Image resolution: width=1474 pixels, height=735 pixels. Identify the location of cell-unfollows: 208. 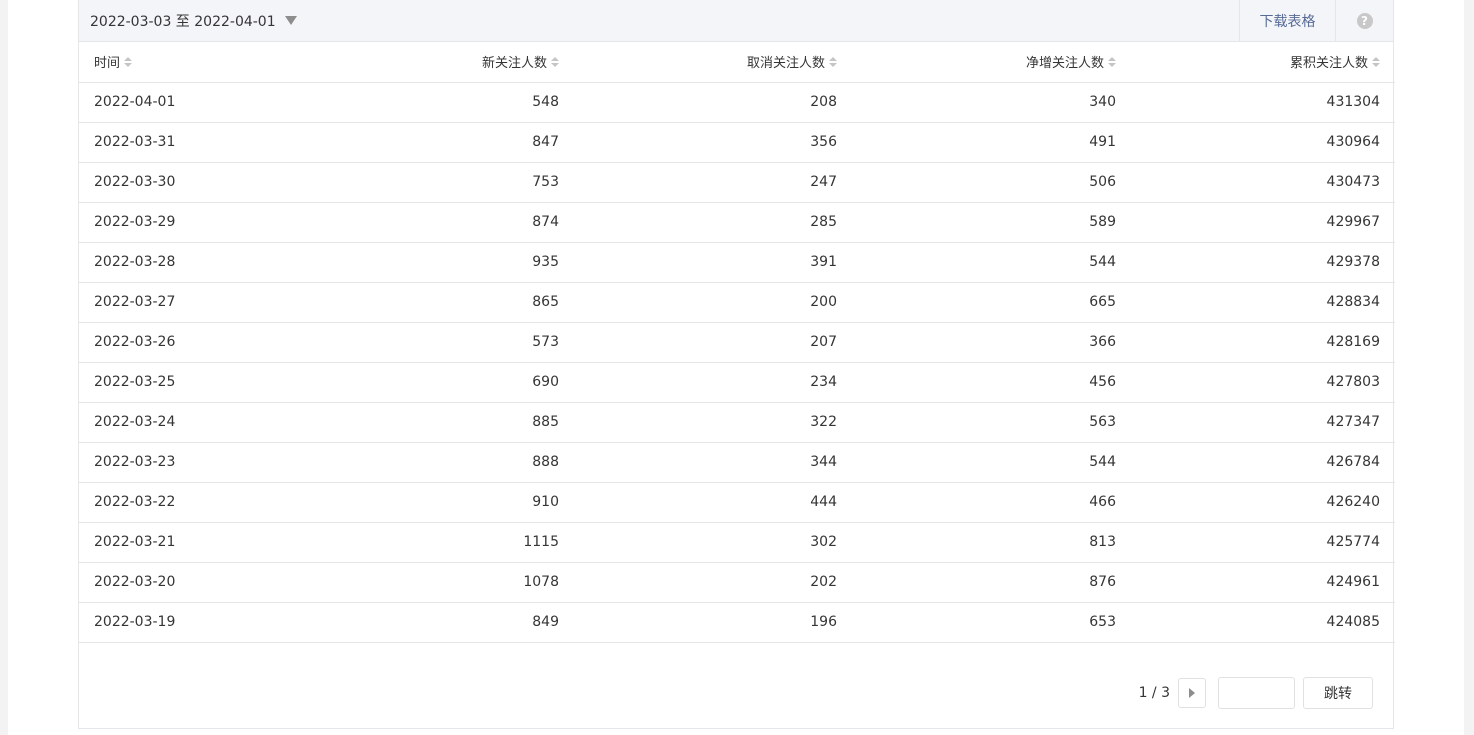
(698, 102).